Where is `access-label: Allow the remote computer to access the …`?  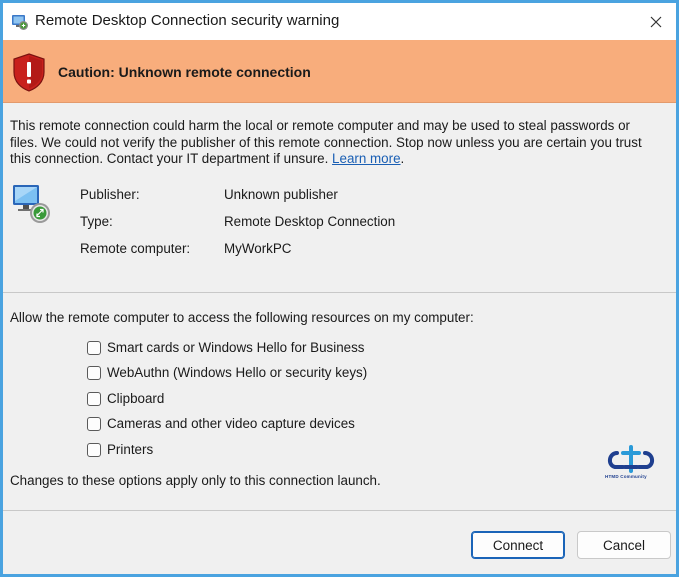 access-label: Allow the remote computer to access the … is located at coordinates (242, 317).